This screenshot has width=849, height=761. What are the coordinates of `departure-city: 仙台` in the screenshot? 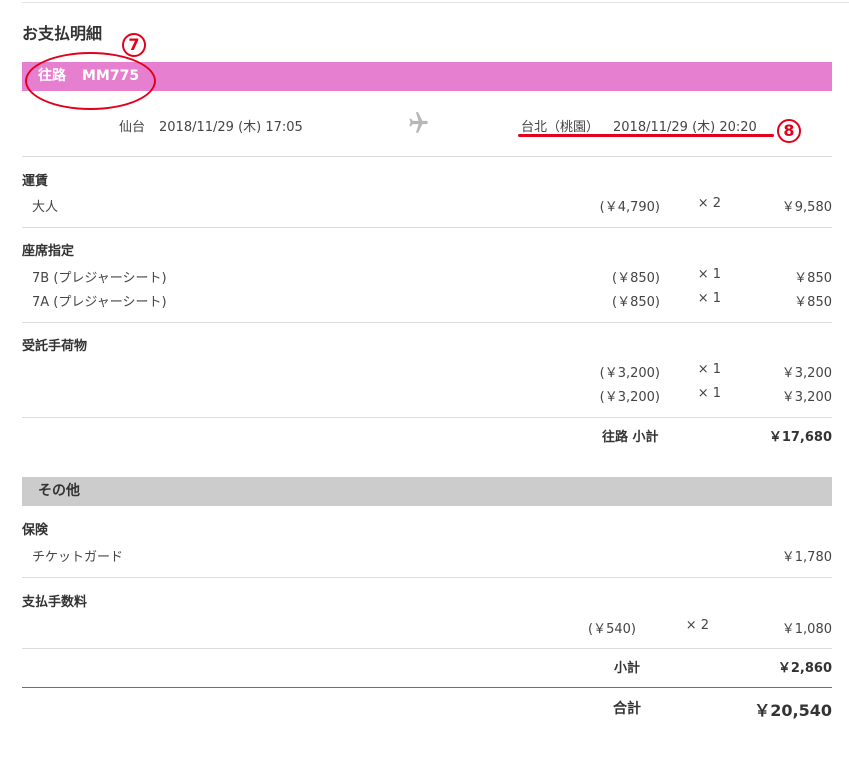 It's located at (132, 127).